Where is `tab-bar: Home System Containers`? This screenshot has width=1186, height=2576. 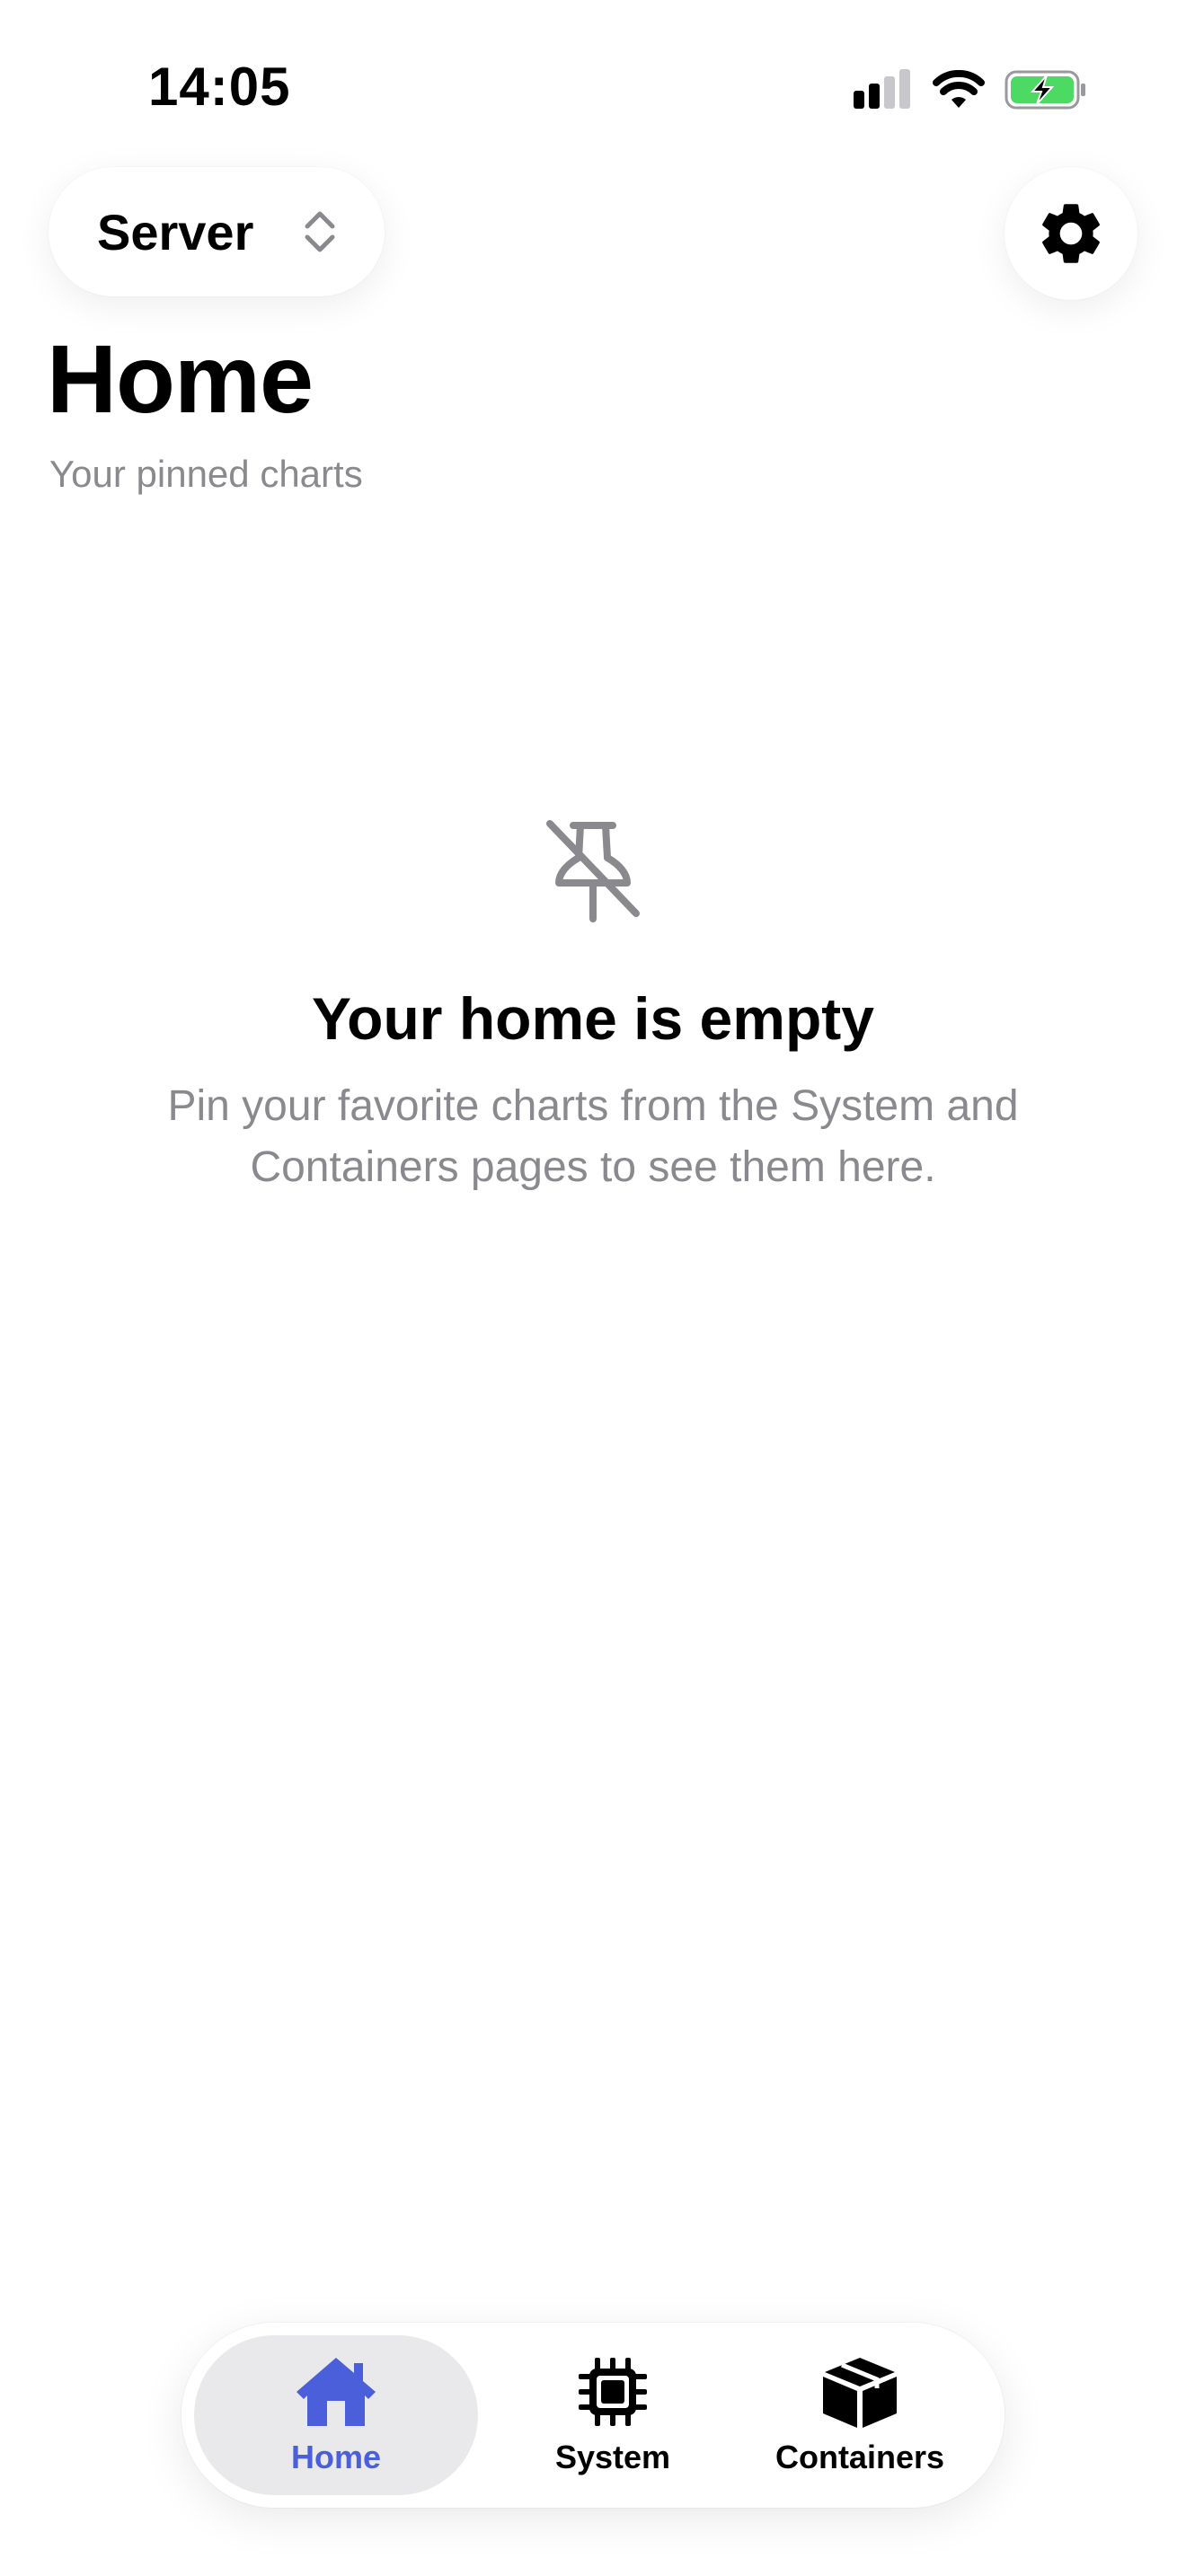
tab-bar: Home System Containers is located at coordinates (593, 2415).